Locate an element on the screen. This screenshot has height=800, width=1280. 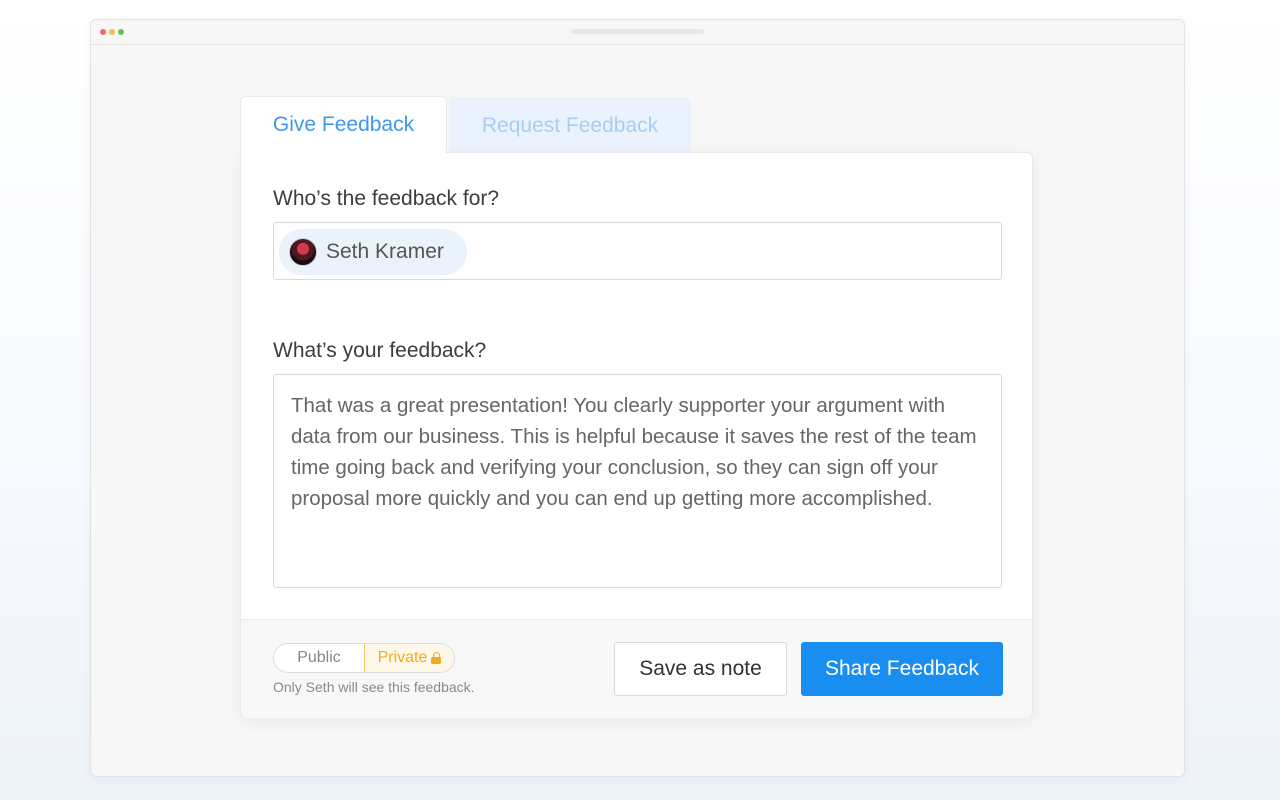
close-window-icon is located at coordinates (103, 32).